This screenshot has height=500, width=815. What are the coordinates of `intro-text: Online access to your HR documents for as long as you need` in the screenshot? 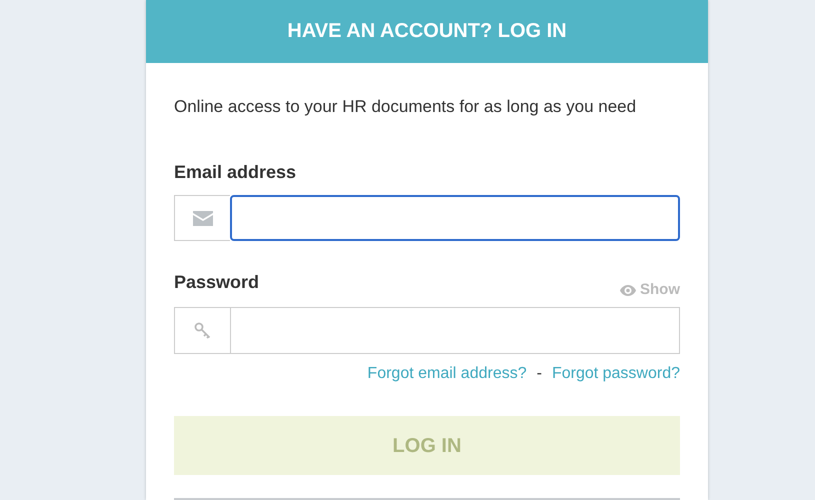 It's located at (406, 107).